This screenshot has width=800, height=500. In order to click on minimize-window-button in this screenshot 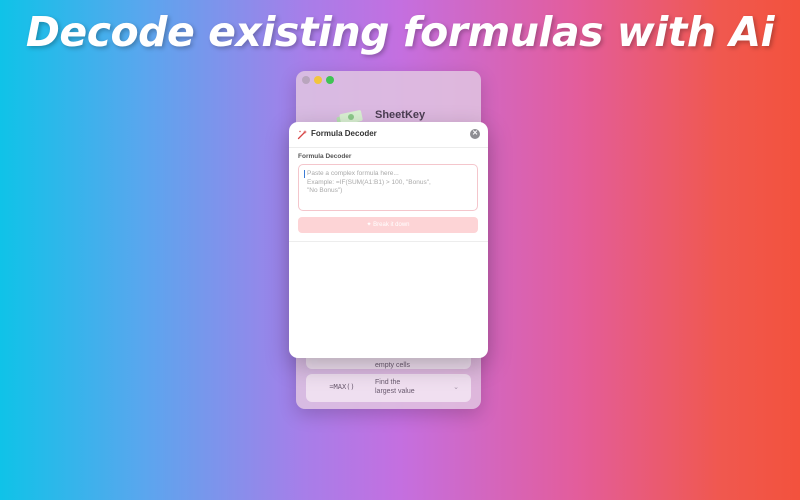, I will do `click(318, 80)`.